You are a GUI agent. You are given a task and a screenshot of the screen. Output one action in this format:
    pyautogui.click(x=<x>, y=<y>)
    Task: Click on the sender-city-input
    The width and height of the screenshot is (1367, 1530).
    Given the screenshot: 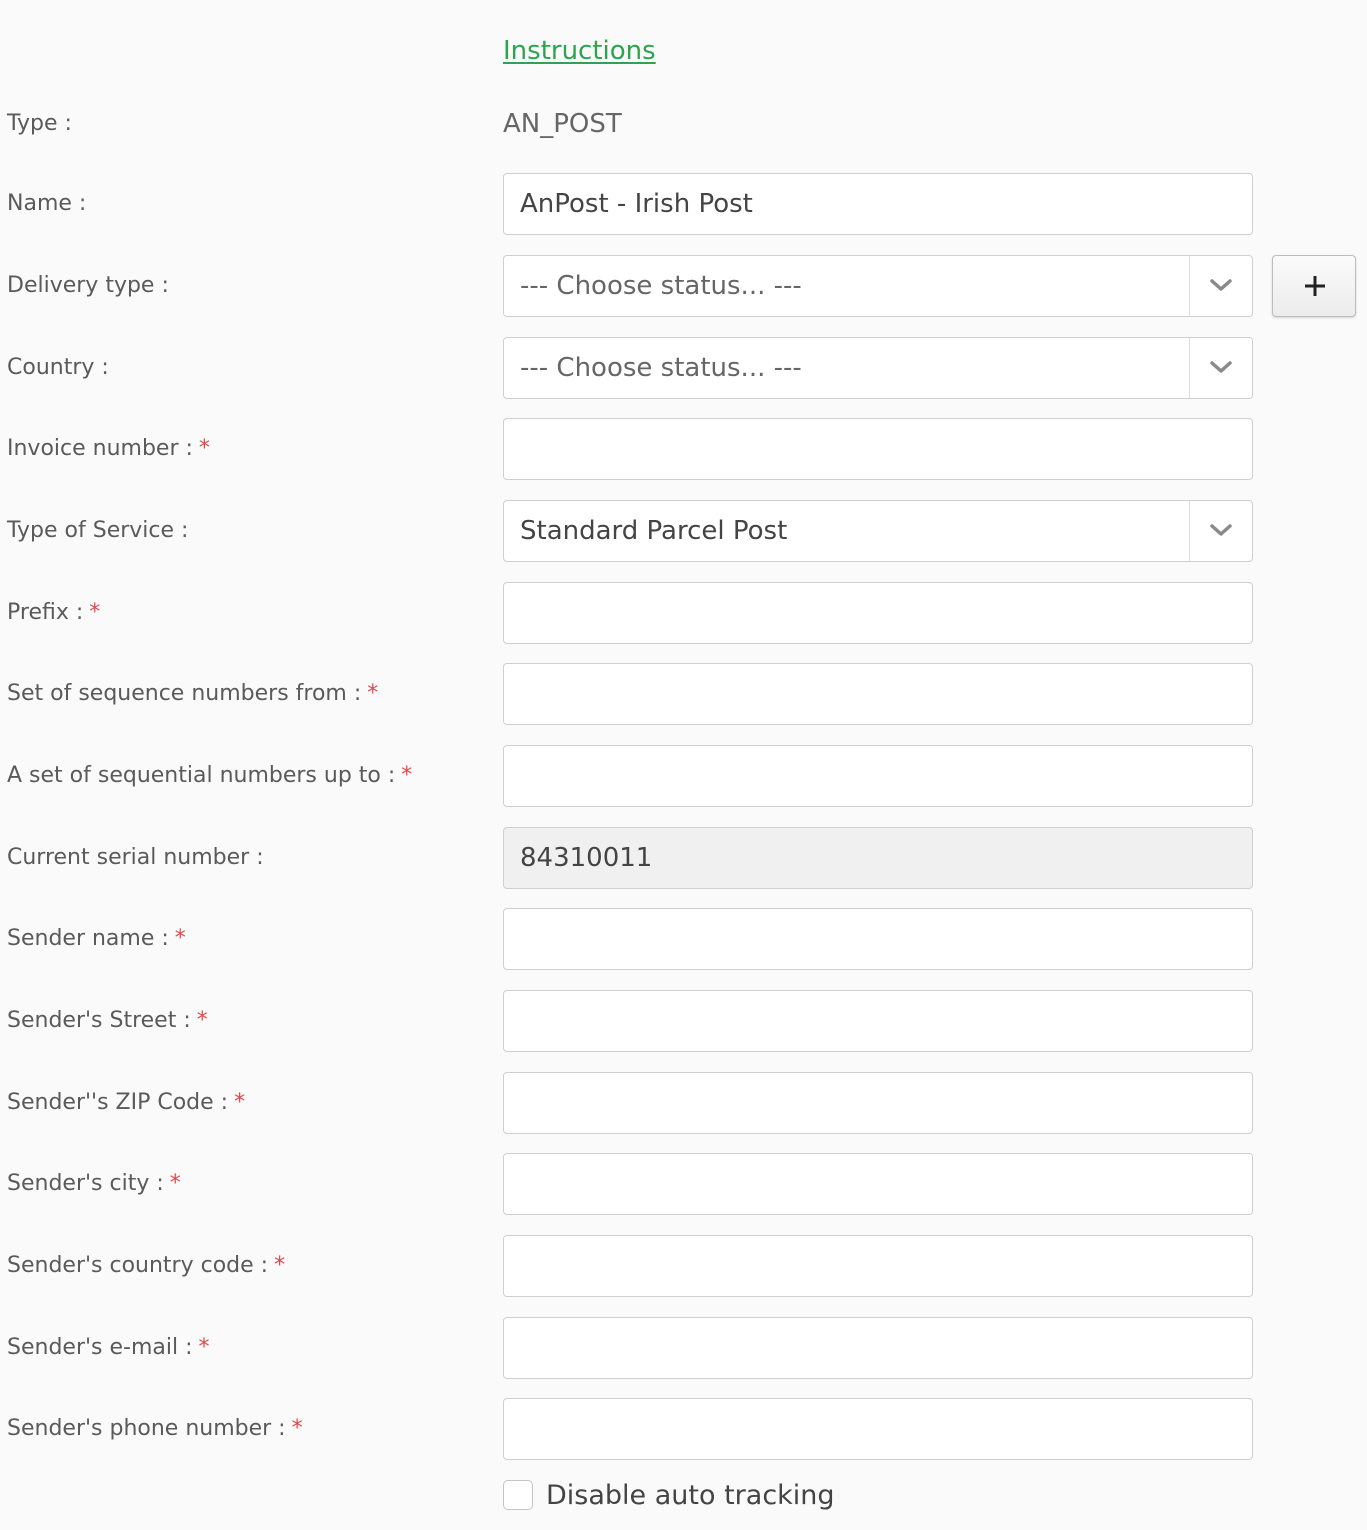 What is the action you would take?
    pyautogui.click(x=878, y=1184)
    